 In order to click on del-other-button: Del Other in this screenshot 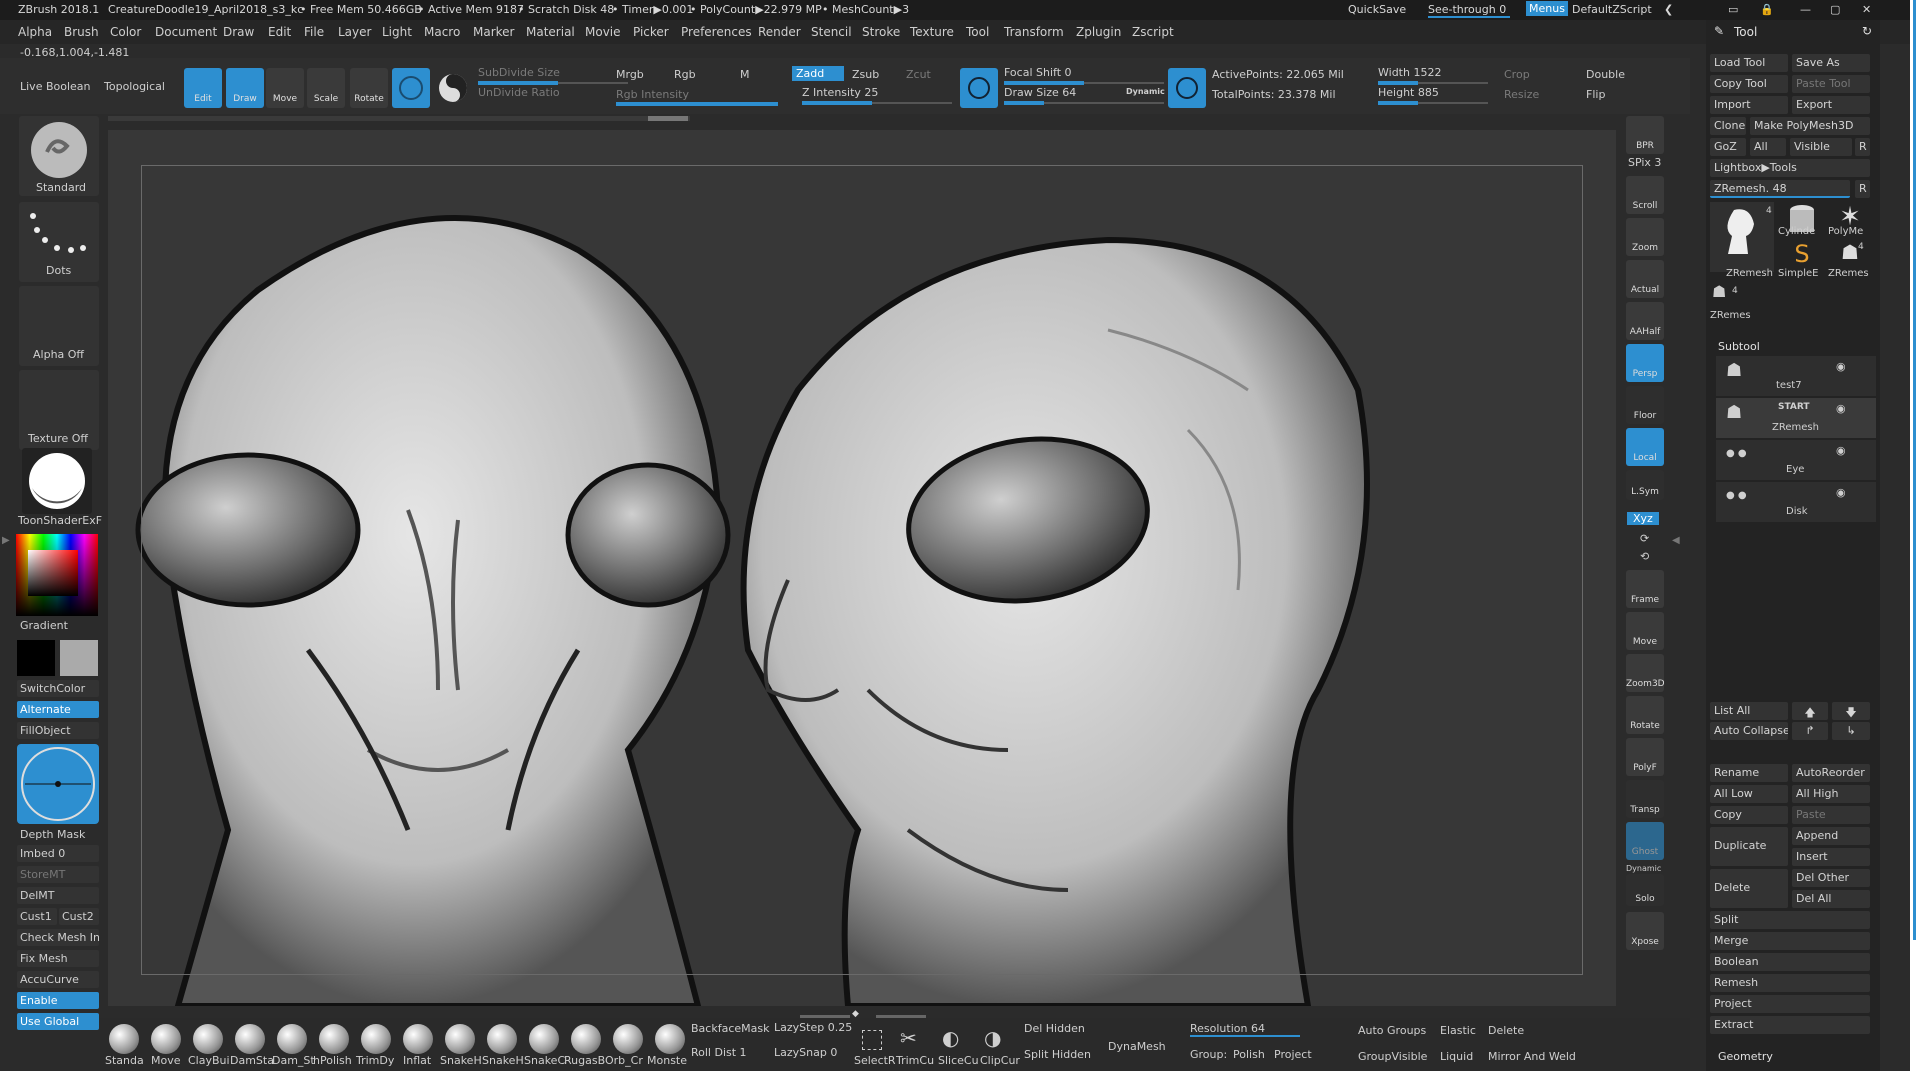, I will do `click(1831, 878)`.